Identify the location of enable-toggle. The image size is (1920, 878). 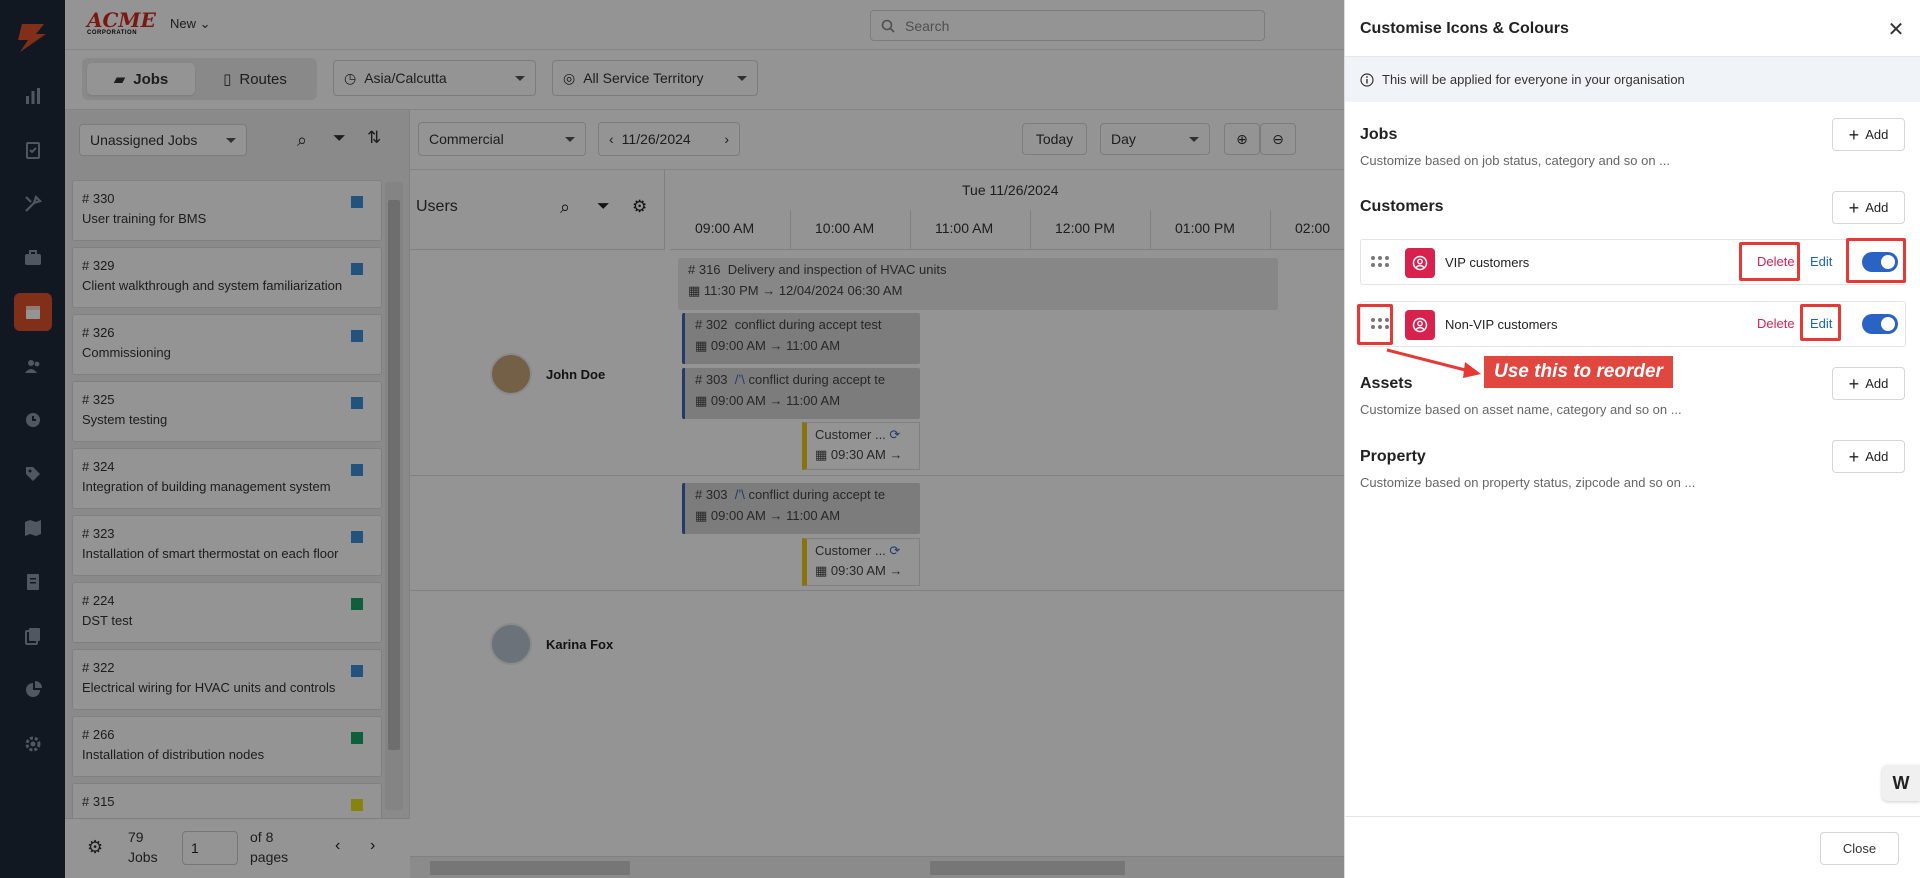
(1880, 324).